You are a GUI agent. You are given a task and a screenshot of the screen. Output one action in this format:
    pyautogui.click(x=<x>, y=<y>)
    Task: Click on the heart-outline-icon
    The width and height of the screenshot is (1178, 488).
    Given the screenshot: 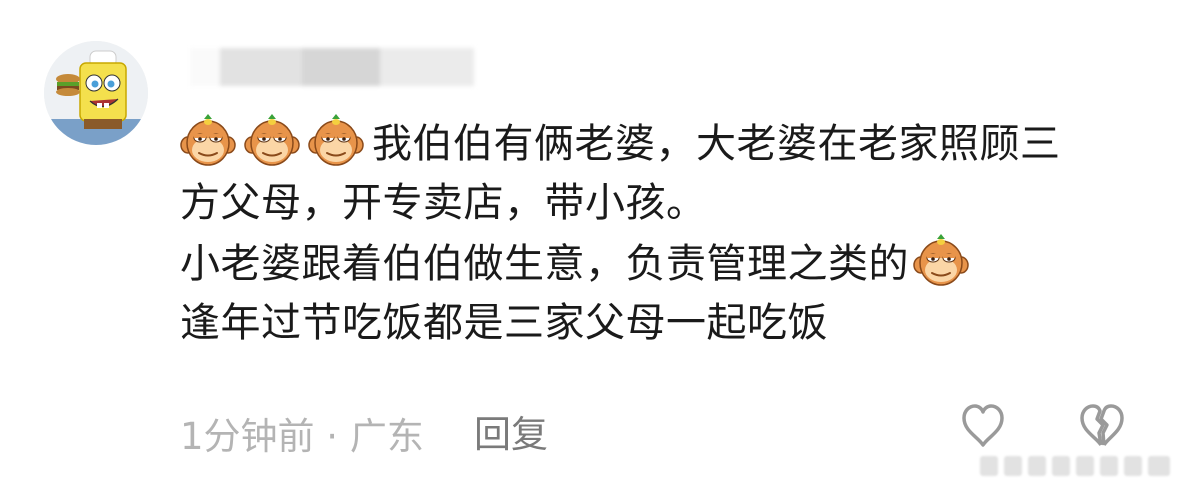 What is the action you would take?
    pyautogui.click(x=983, y=426)
    